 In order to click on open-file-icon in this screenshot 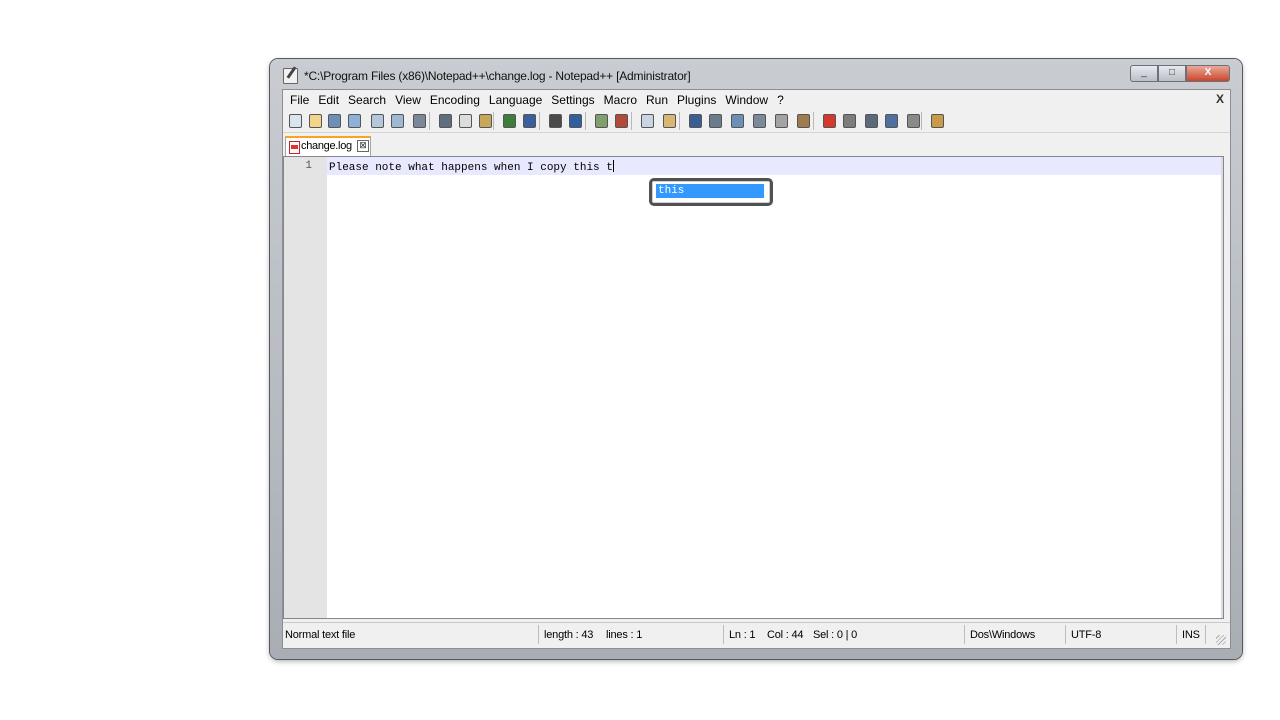, I will do `click(315, 120)`.